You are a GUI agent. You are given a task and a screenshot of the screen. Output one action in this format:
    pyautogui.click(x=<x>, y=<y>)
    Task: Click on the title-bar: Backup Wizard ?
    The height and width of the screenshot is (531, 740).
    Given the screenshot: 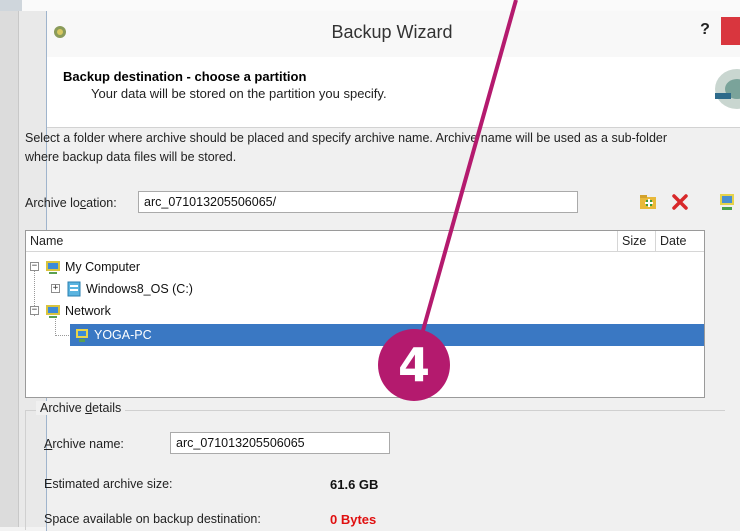 What is the action you would take?
    pyautogui.click(x=393, y=34)
    